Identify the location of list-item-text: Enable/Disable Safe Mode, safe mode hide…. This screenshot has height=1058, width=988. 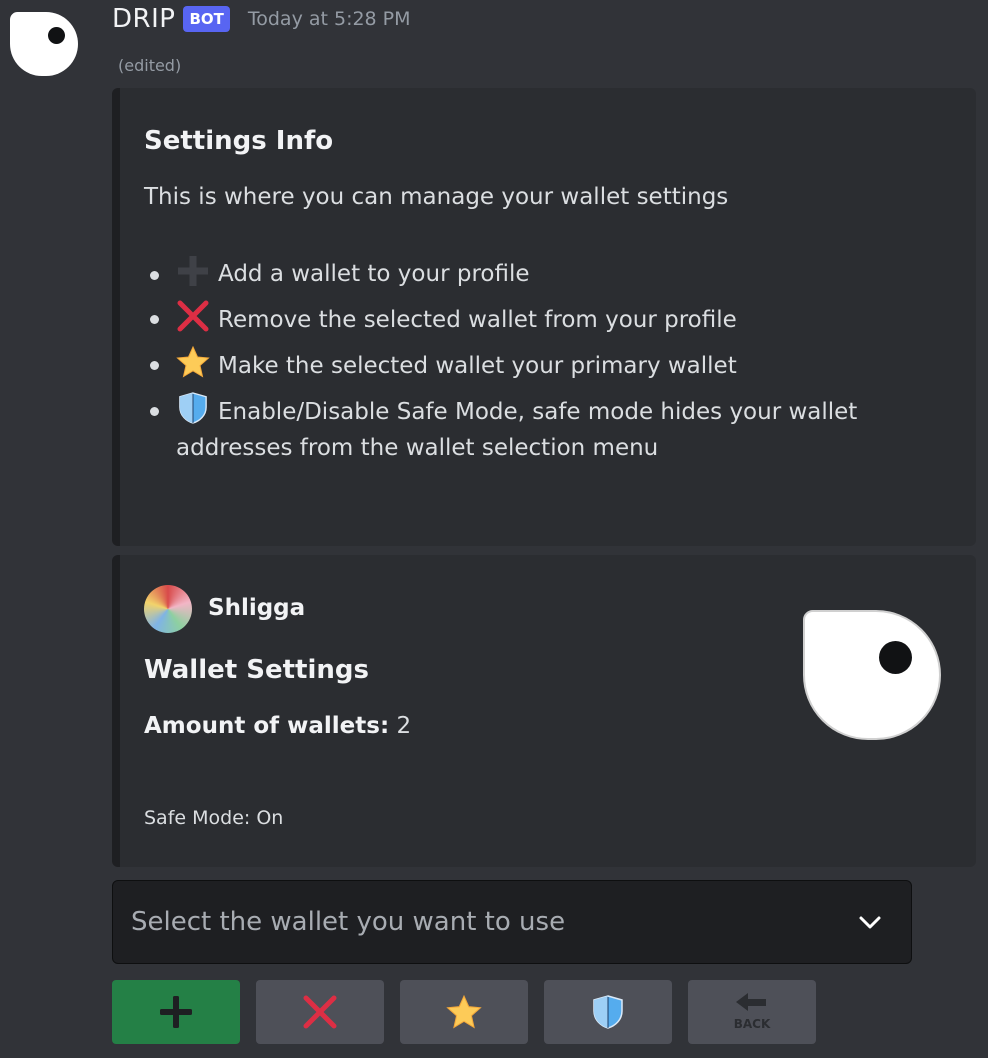
(517, 430).